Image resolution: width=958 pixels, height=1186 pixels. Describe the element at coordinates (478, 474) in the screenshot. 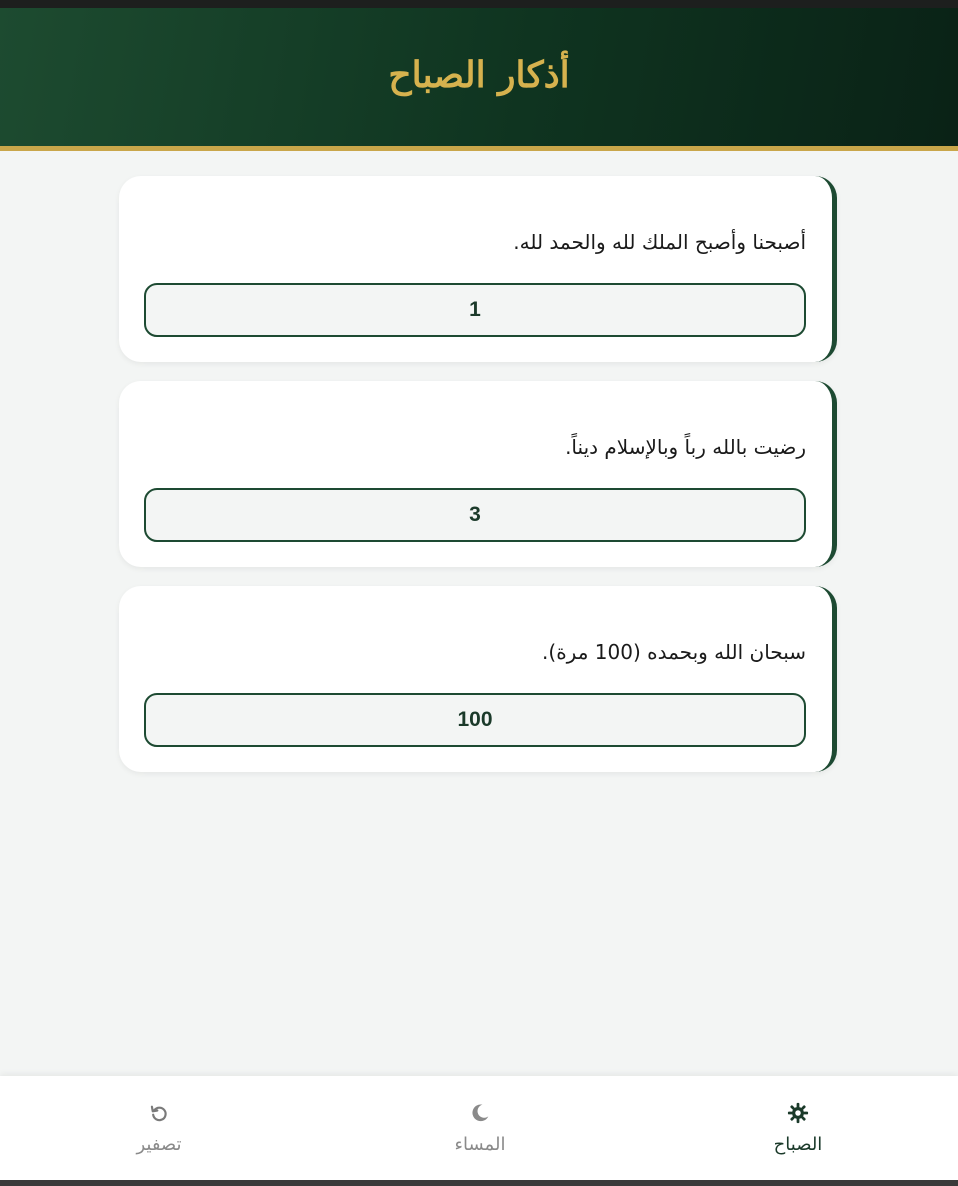

I see `dhikr-card: رضيت بالله رباً وبالإسلام ديناً. 3` at that location.